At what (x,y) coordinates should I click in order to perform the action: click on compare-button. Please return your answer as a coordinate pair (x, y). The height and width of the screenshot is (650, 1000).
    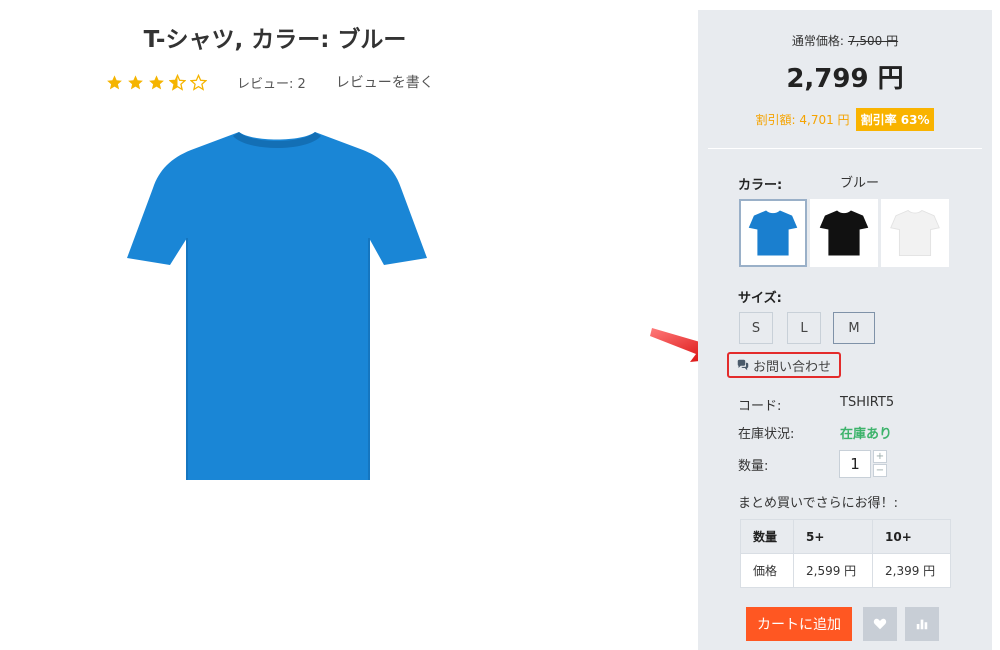
    Looking at the image, I should click on (922, 624).